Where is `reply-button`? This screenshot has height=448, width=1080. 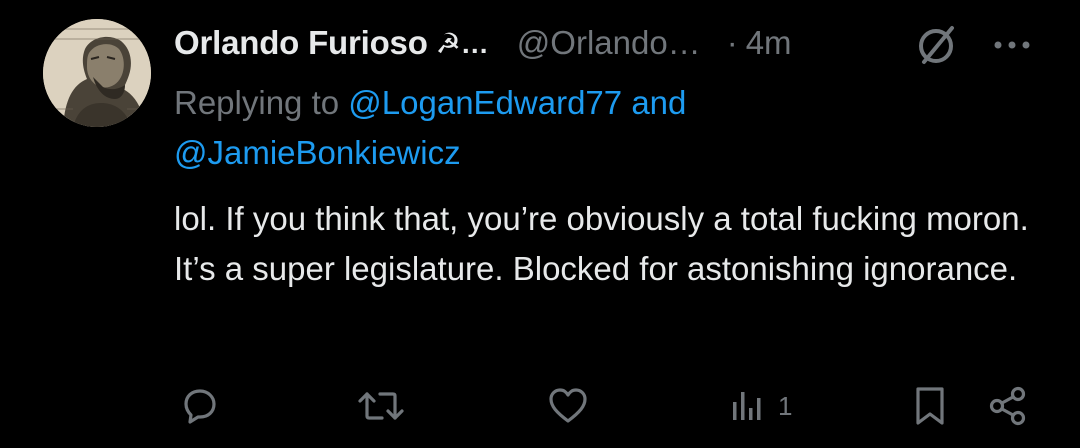 reply-button is located at coordinates (200, 406).